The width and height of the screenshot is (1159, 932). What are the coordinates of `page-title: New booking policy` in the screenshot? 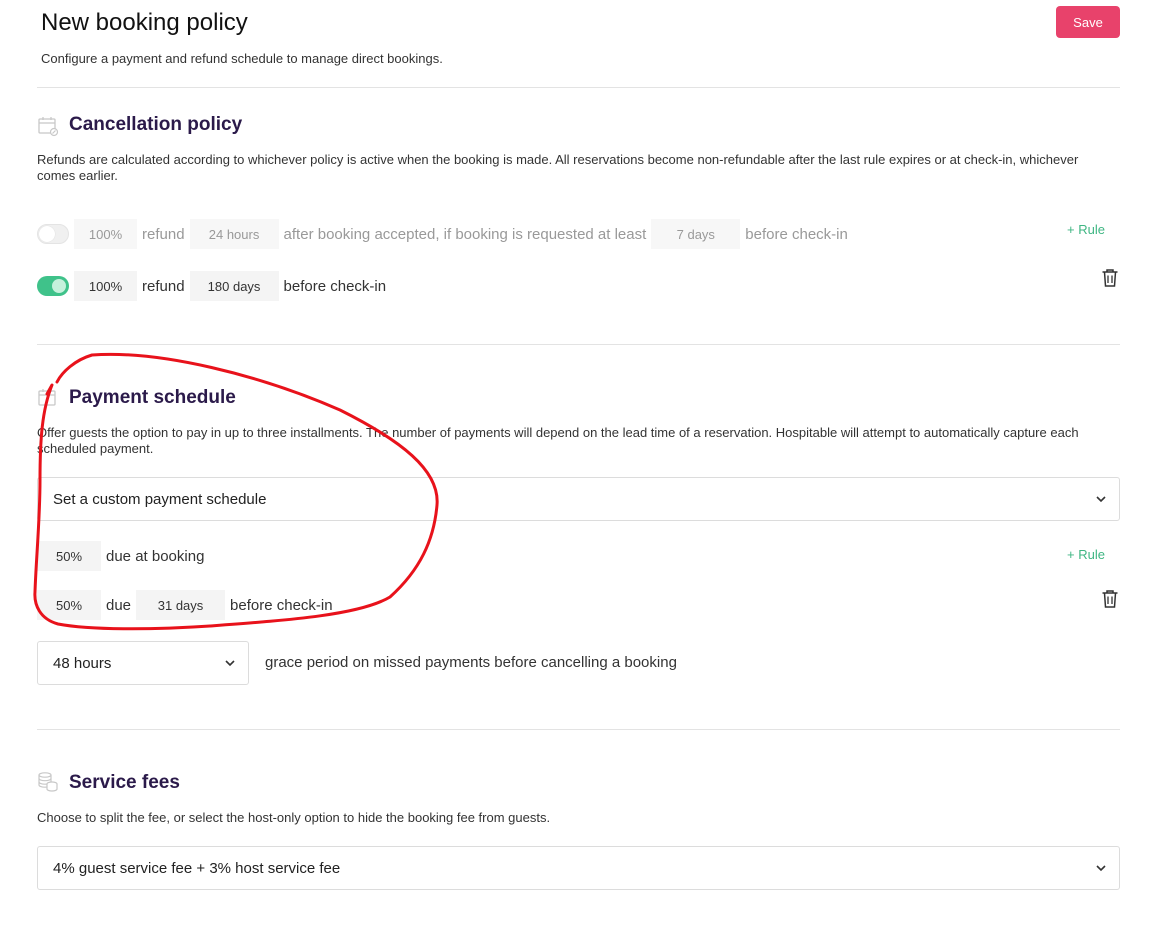 It's located at (144, 22).